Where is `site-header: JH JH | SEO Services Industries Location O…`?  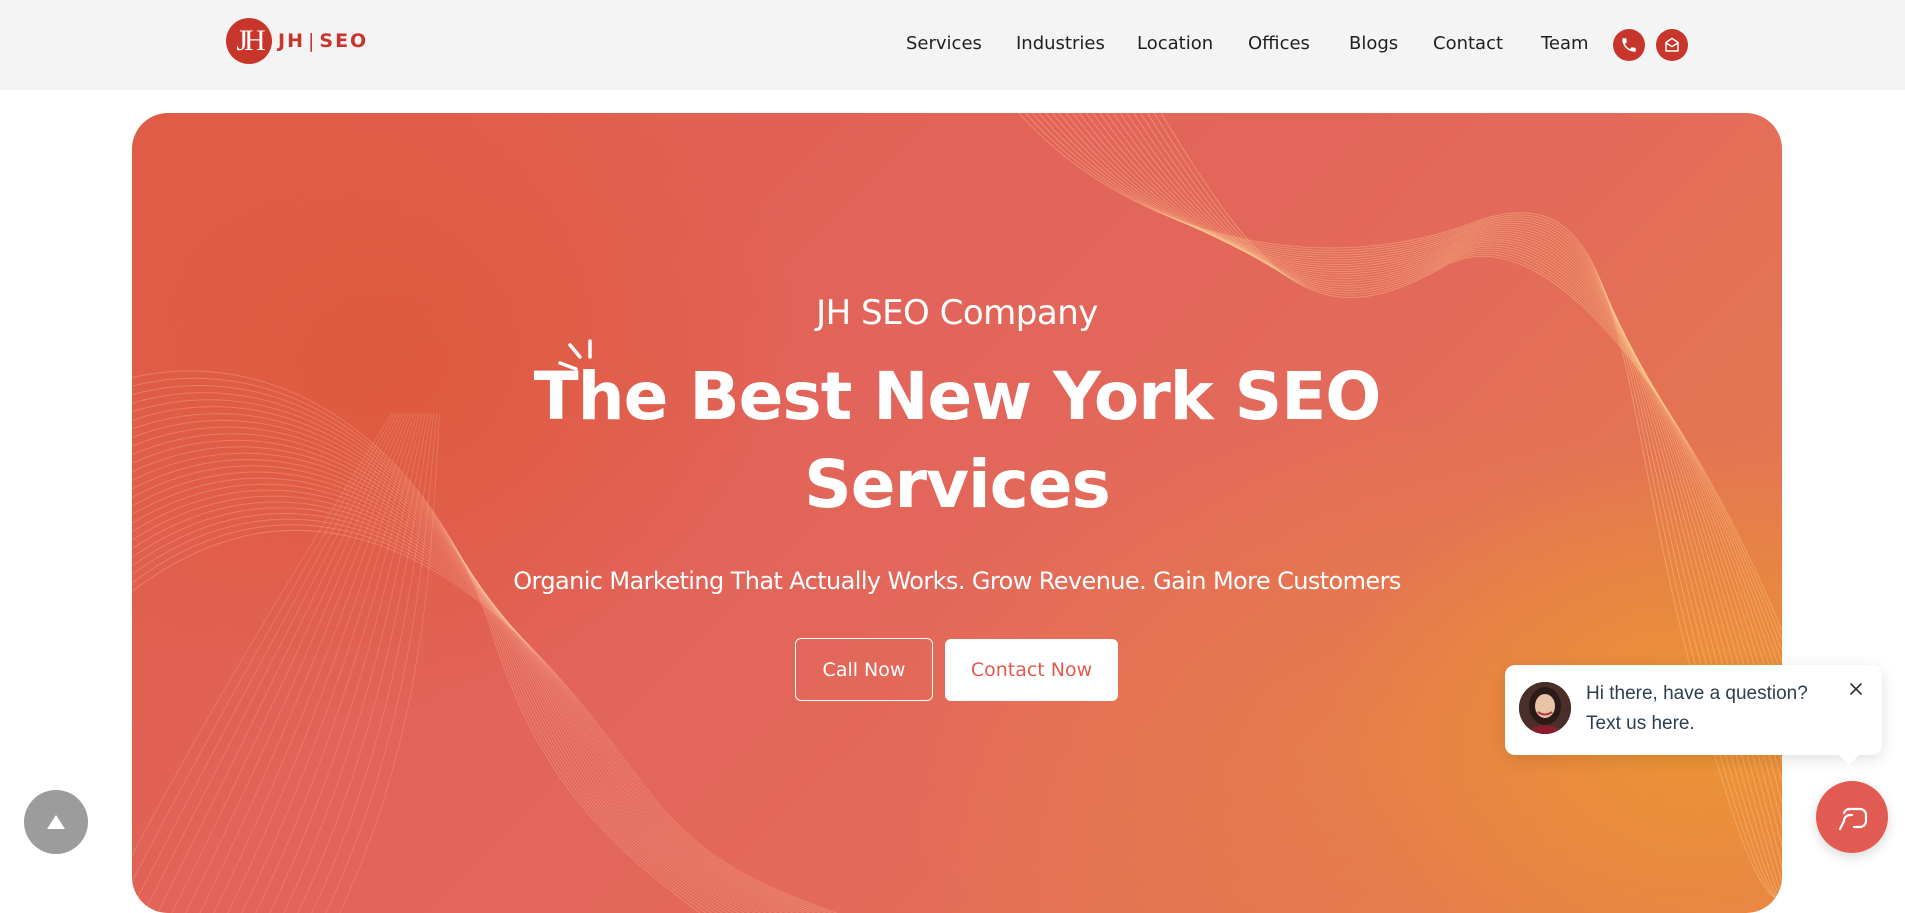 site-header: JH JH | SEO Services Industries Location O… is located at coordinates (952, 45).